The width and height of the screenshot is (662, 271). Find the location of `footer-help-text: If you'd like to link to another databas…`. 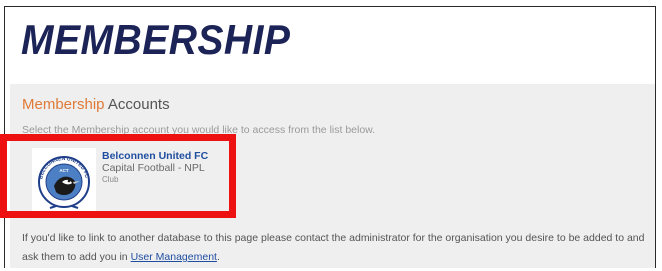

footer-help-text: If you'd like to link to another databas… is located at coordinates (336, 248).